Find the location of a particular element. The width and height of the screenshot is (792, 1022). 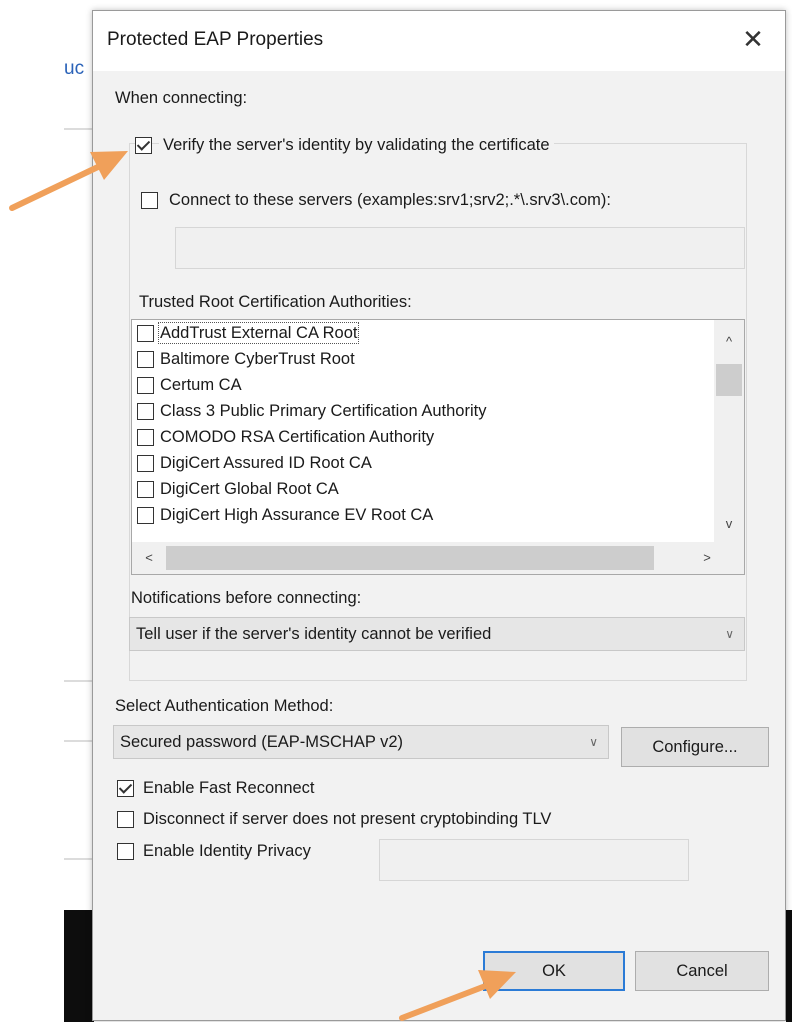

list-item: Baltimore CyberTrust Root is located at coordinates (246, 363).